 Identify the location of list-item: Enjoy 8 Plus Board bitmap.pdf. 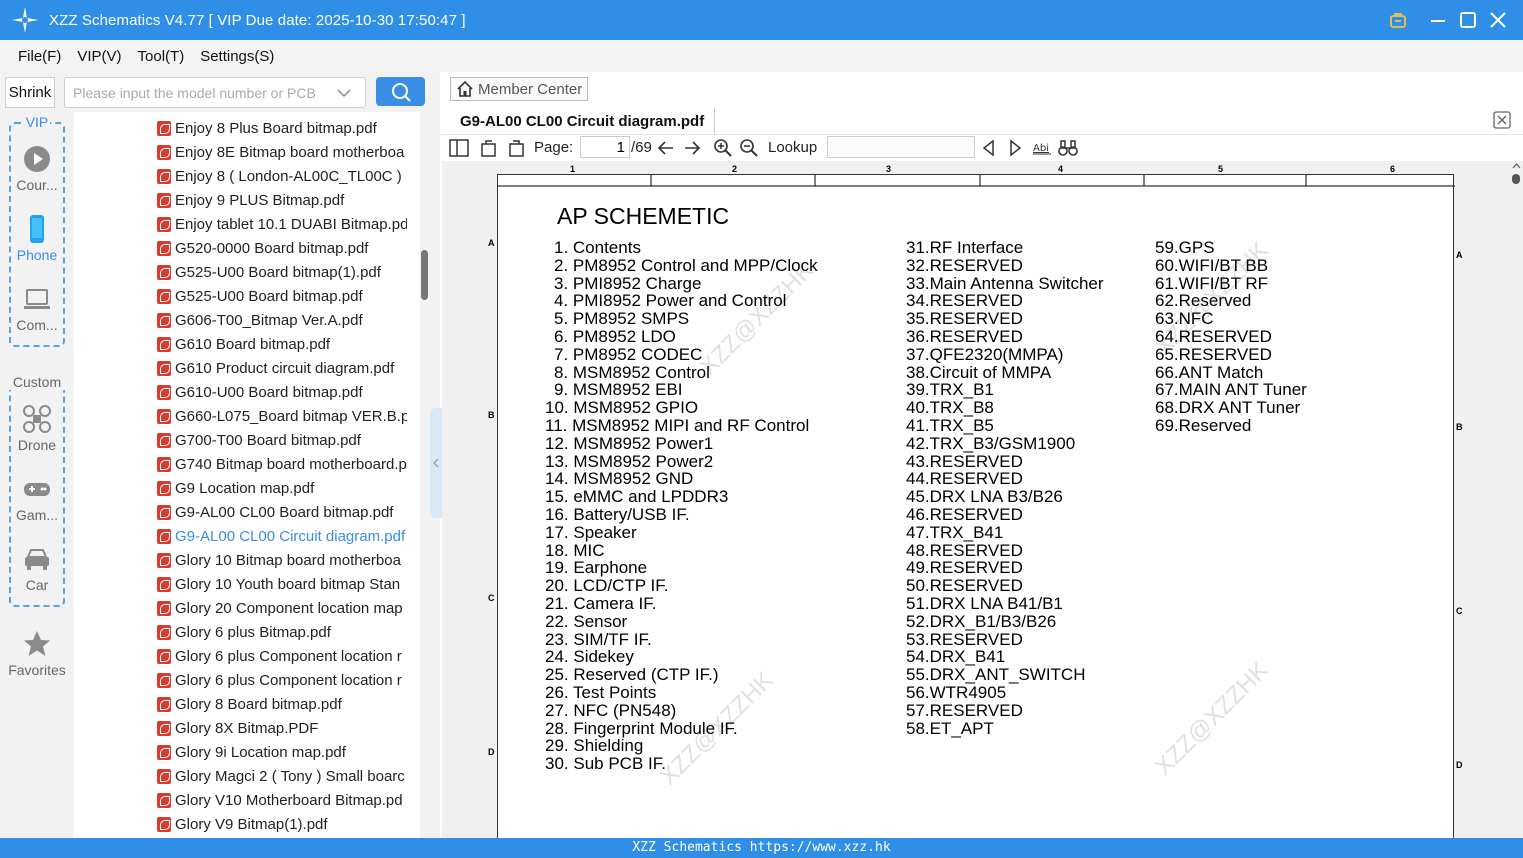
(240, 128).